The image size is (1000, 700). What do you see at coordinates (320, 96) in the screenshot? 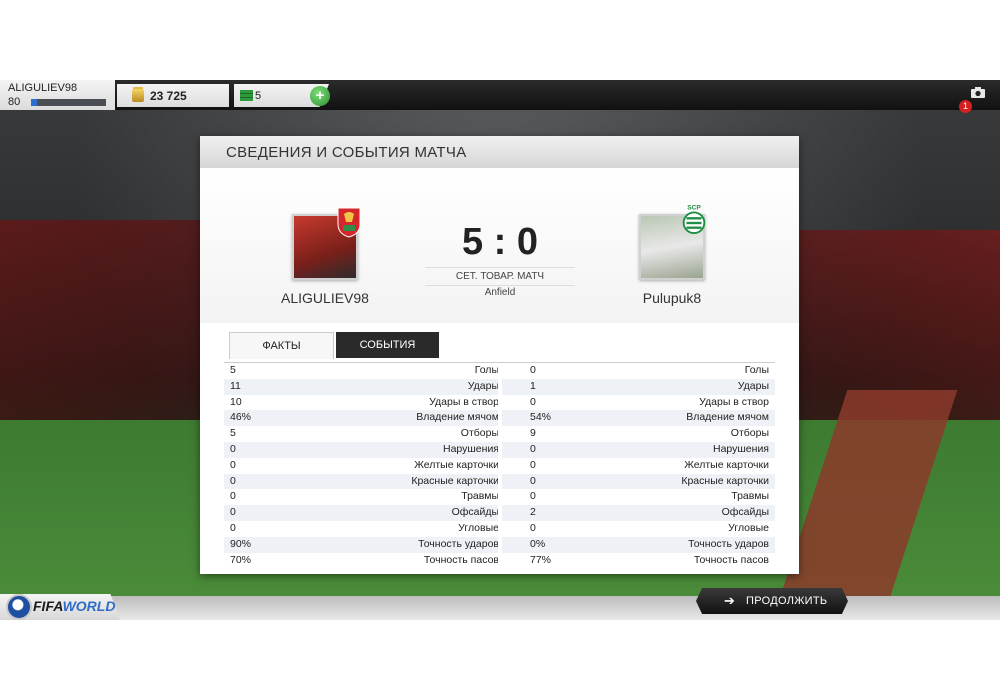
I see `buy-points-button: +` at bounding box center [320, 96].